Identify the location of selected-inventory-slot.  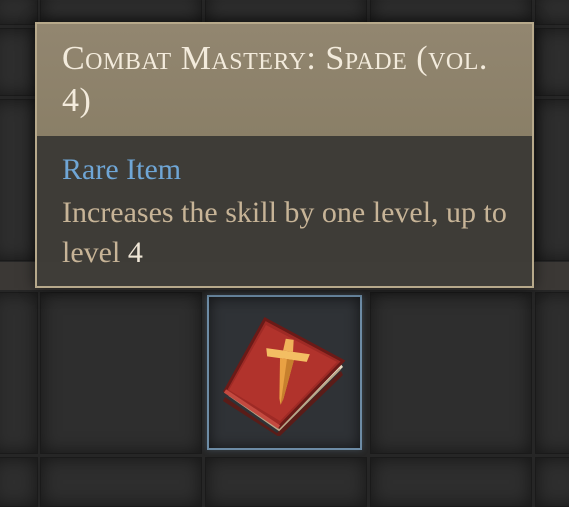
(284, 372).